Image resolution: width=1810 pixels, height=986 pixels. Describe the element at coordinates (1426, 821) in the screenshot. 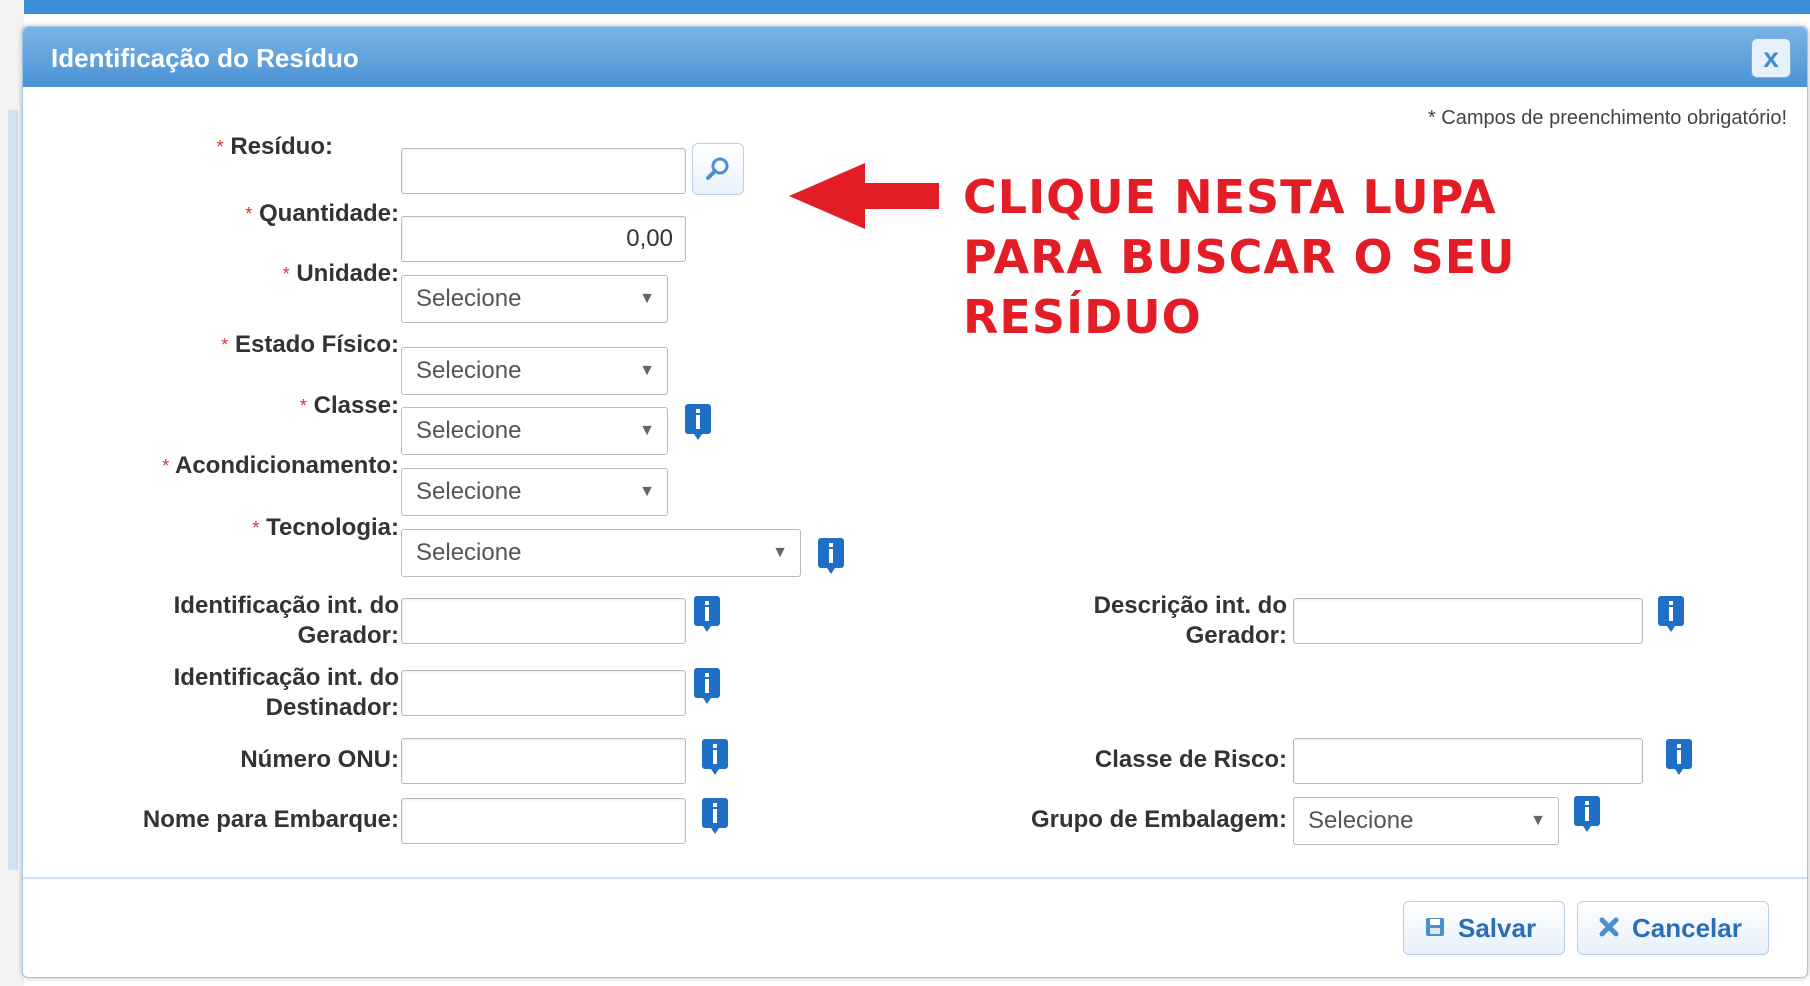

I see `grupo-embalagem-select: Selecione ▼` at that location.